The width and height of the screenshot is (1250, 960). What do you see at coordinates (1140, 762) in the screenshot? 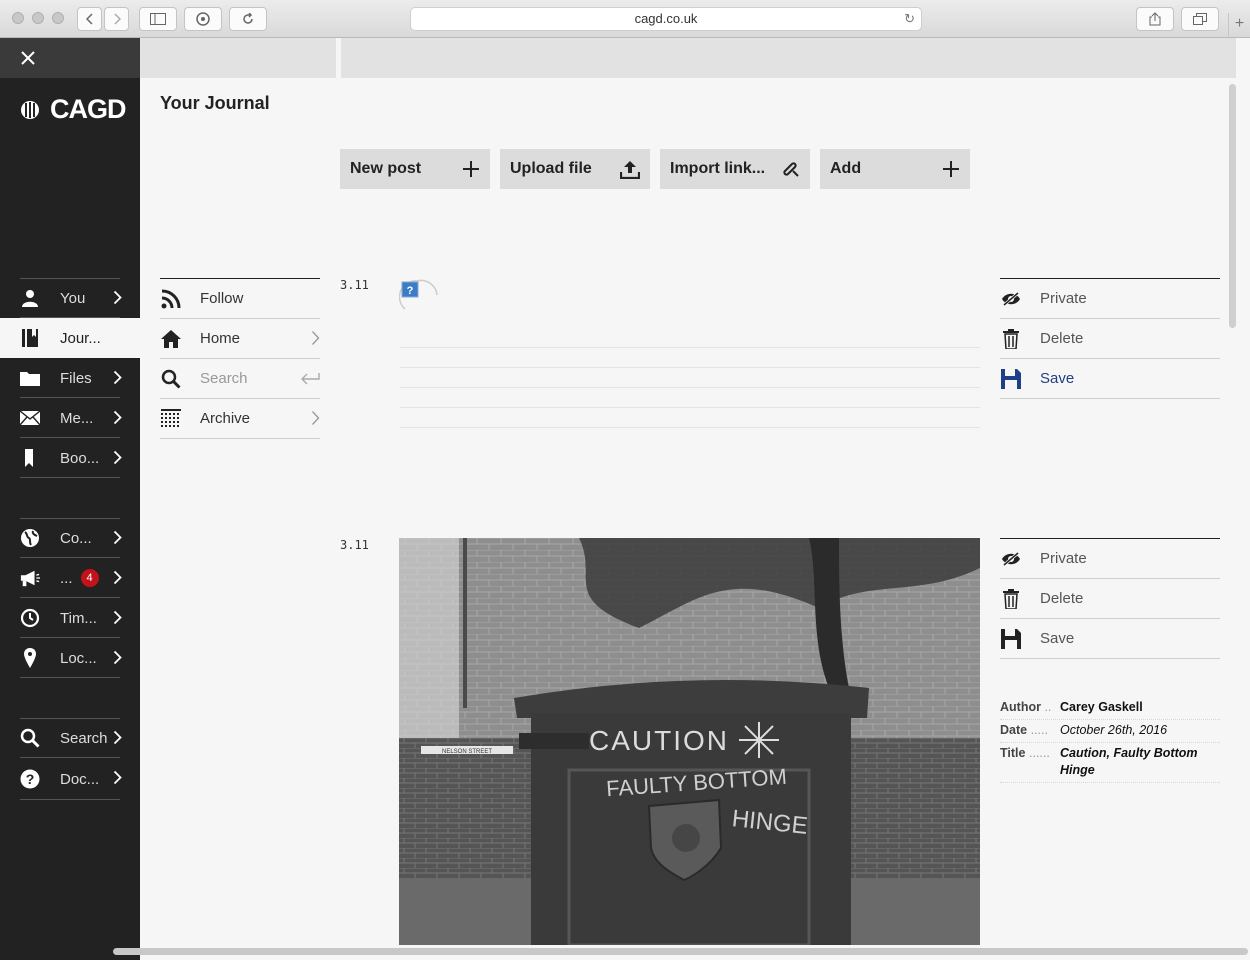
I see `meta-title-value: Caution, Faulty Bottom Hinge` at bounding box center [1140, 762].